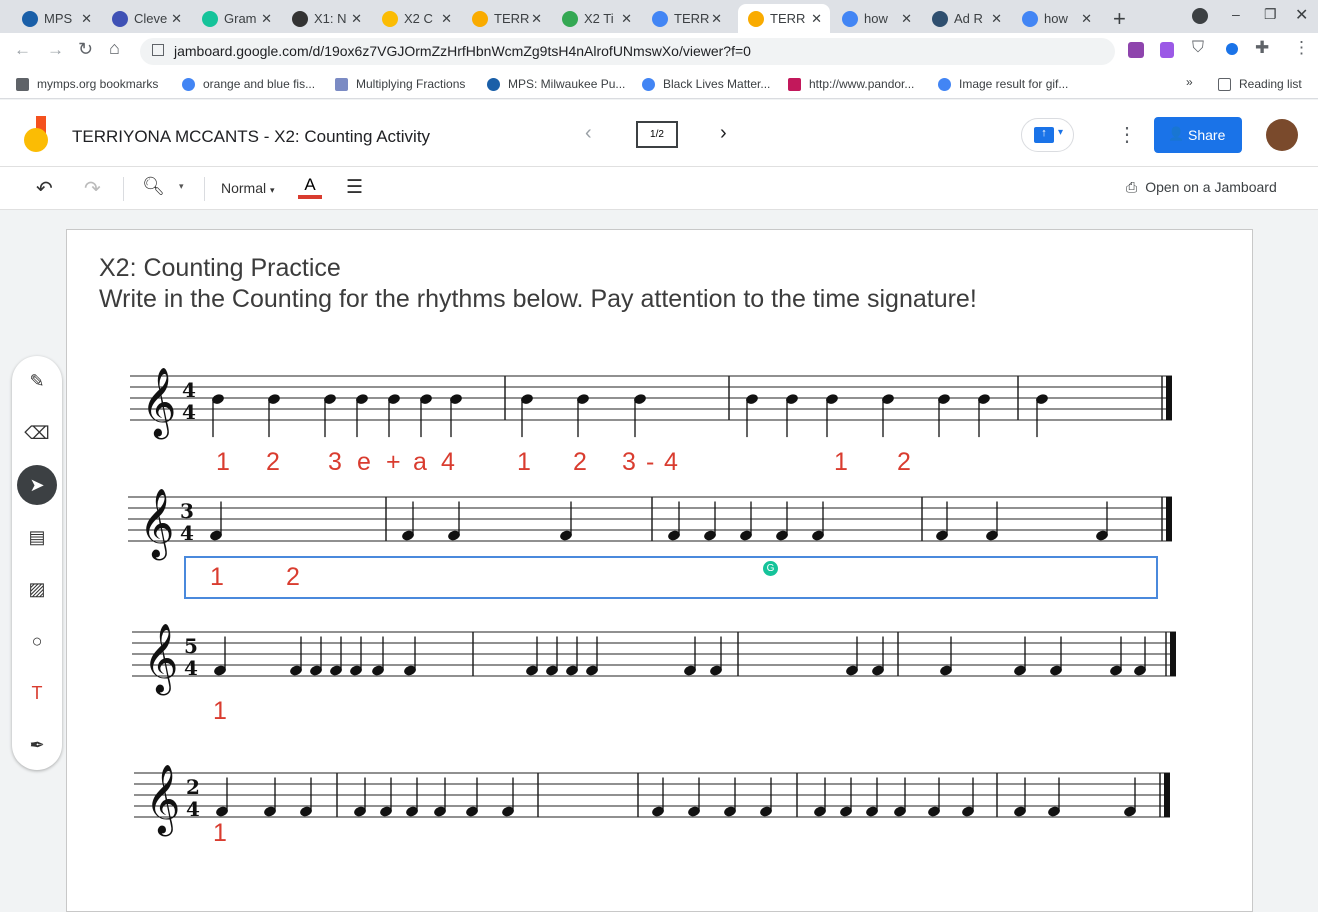 The image size is (1318, 912). What do you see at coordinates (364, 462) in the screenshot?
I see `count-label: e` at bounding box center [364, 462].